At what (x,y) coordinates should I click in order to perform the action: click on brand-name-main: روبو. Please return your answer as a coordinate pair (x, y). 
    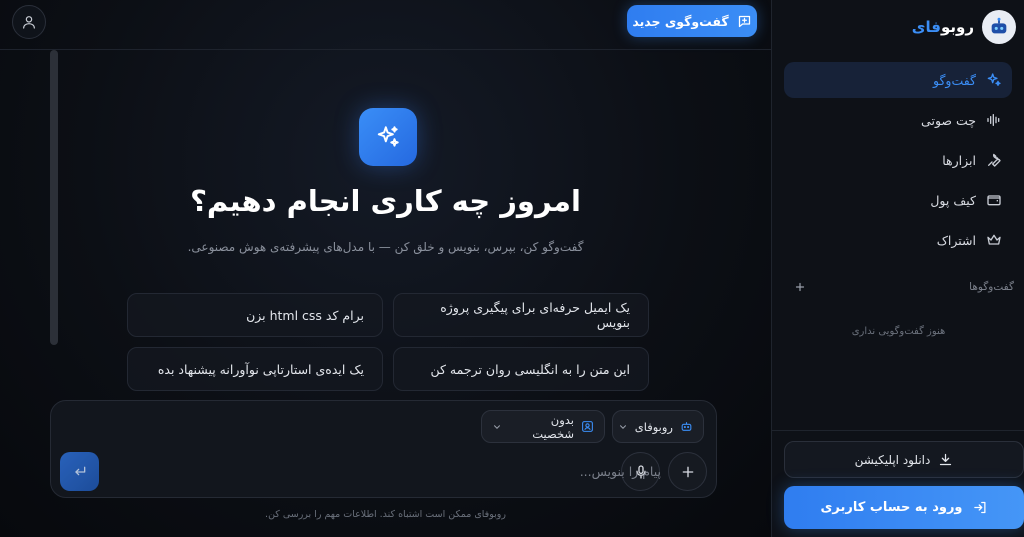
    Looking at the image, I should click on (957, 27).